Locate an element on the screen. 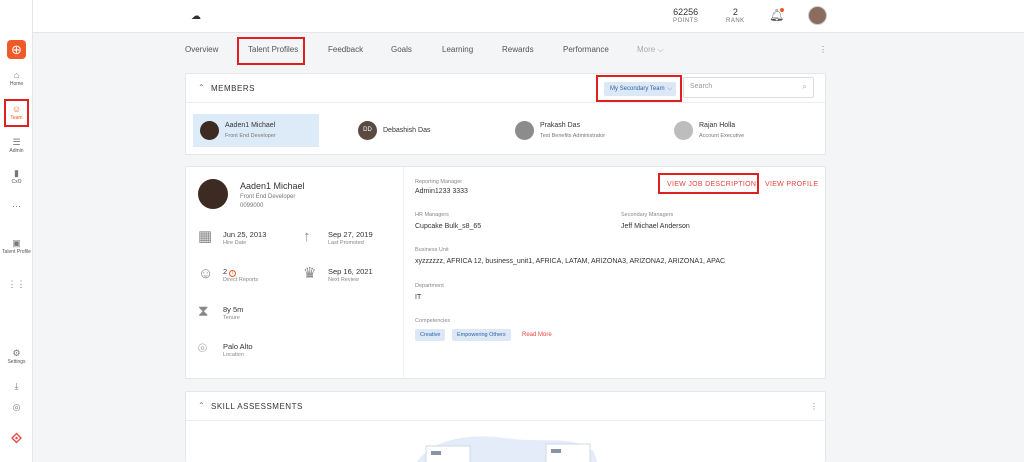  apps-grid-icon: ⋮⋮ is located at coordinates (16, 284).